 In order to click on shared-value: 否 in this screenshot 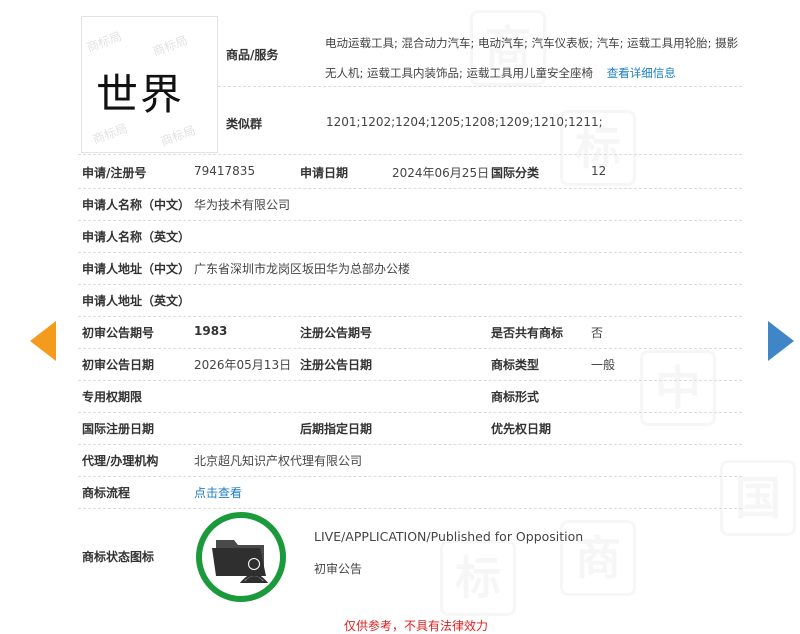, I will do `click(597, 333)`.